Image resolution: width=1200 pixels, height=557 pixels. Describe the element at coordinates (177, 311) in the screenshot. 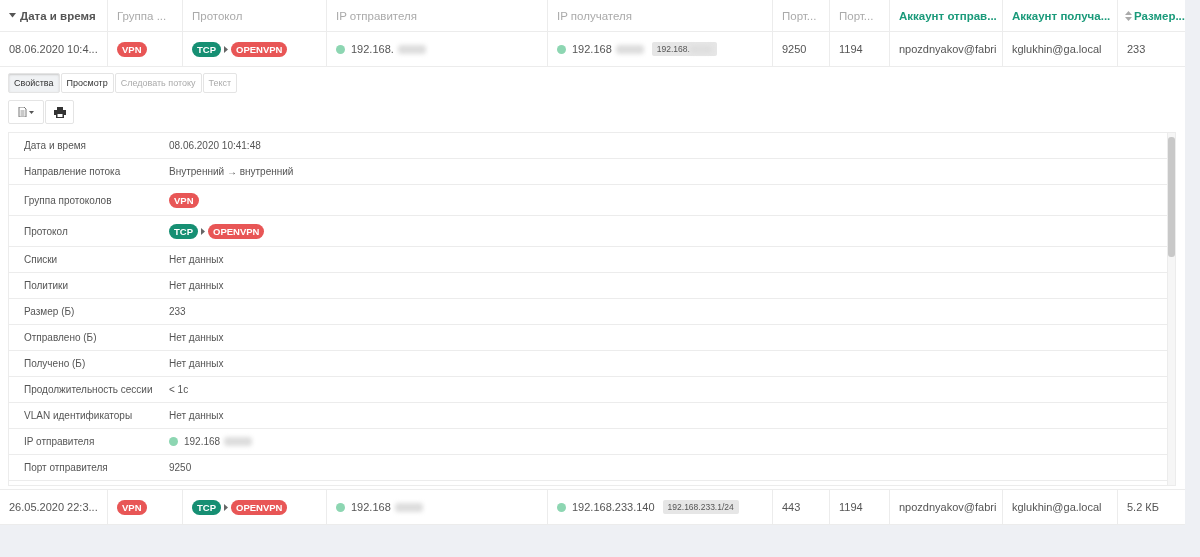

I see `property-value: 233` at that location.